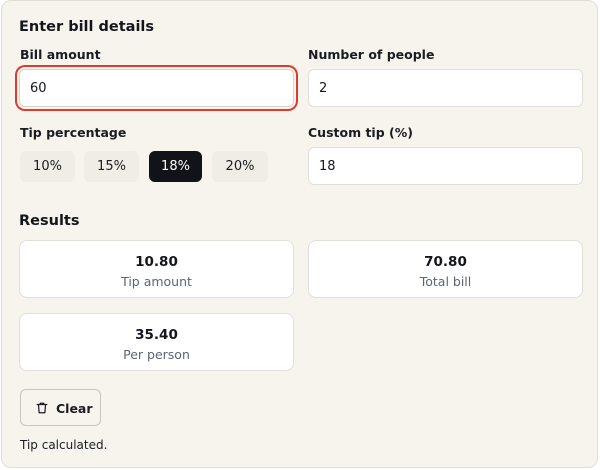 The image size is (600, 470). Describe the element at coordinates (42, 408) in the screenshot. I see `trash-icon` at that location.